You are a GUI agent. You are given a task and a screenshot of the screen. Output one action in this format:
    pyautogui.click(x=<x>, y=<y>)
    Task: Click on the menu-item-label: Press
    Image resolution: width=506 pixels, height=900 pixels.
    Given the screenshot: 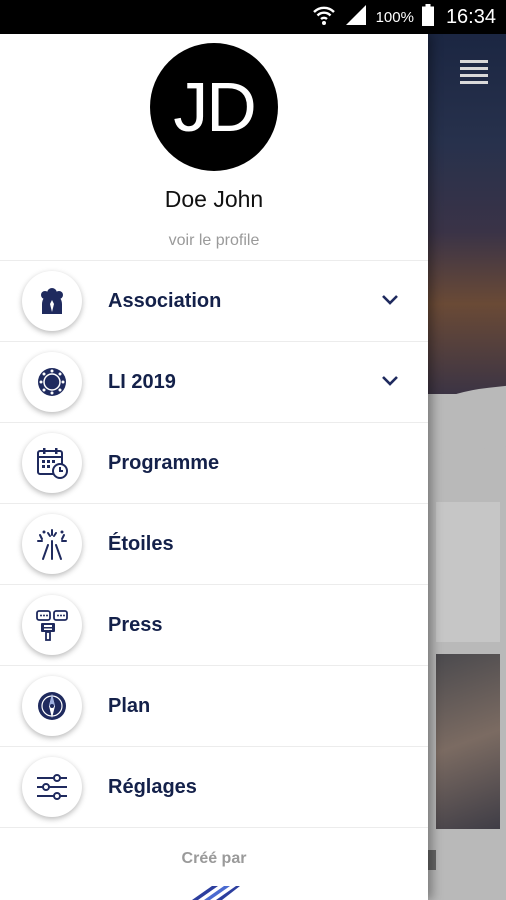 What is the action you would take?
    pyautogui.click(x=135, y=625)
    